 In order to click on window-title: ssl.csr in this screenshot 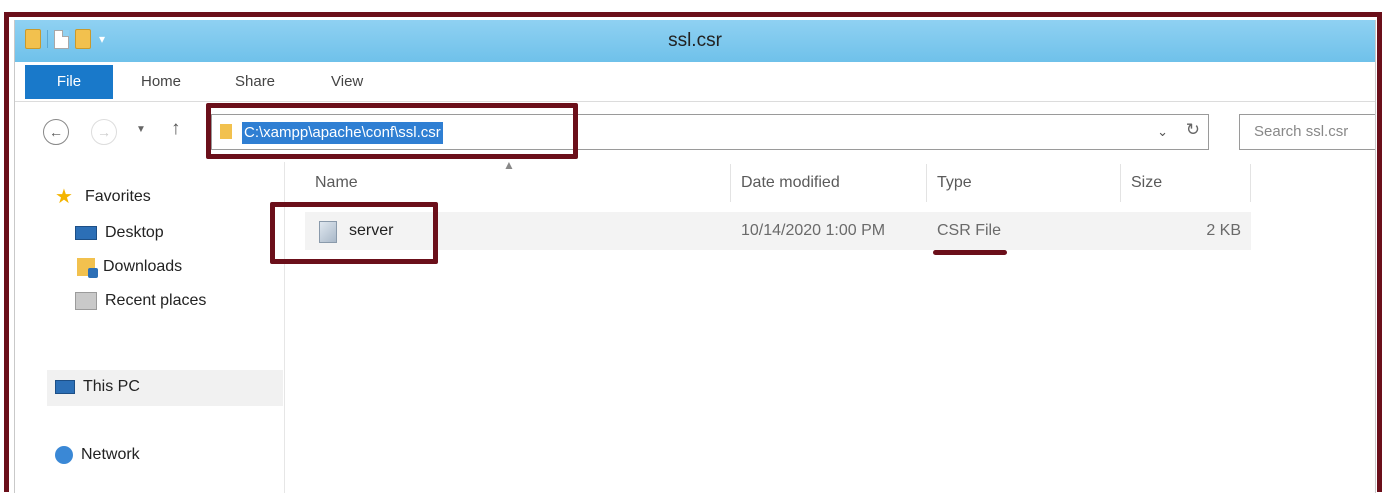, I will do `click(695, 40)`.